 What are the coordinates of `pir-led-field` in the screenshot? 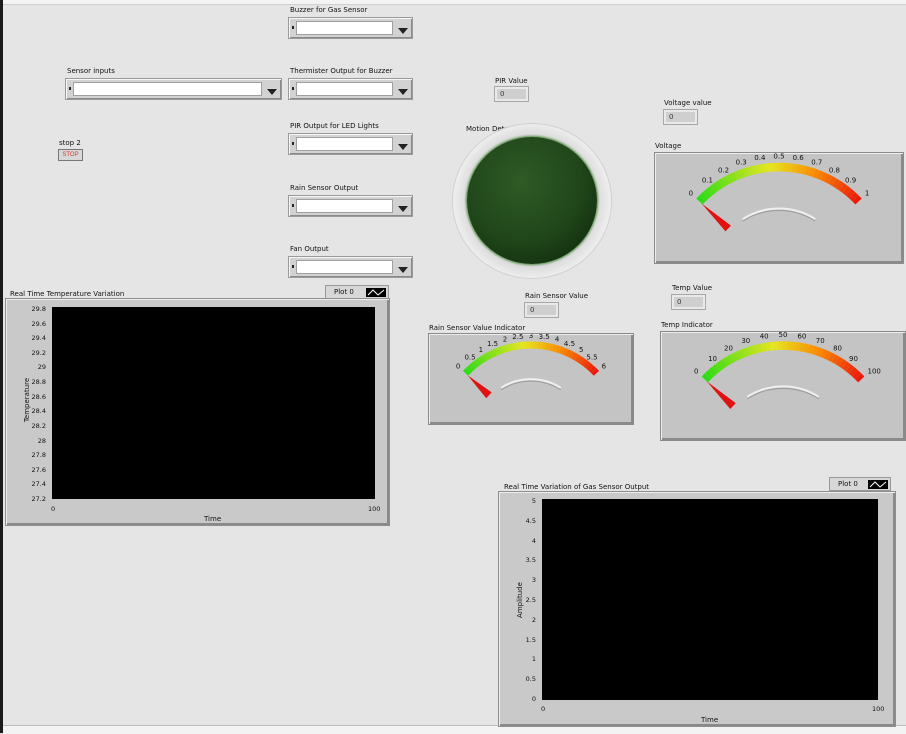 It's located at (344, 144).